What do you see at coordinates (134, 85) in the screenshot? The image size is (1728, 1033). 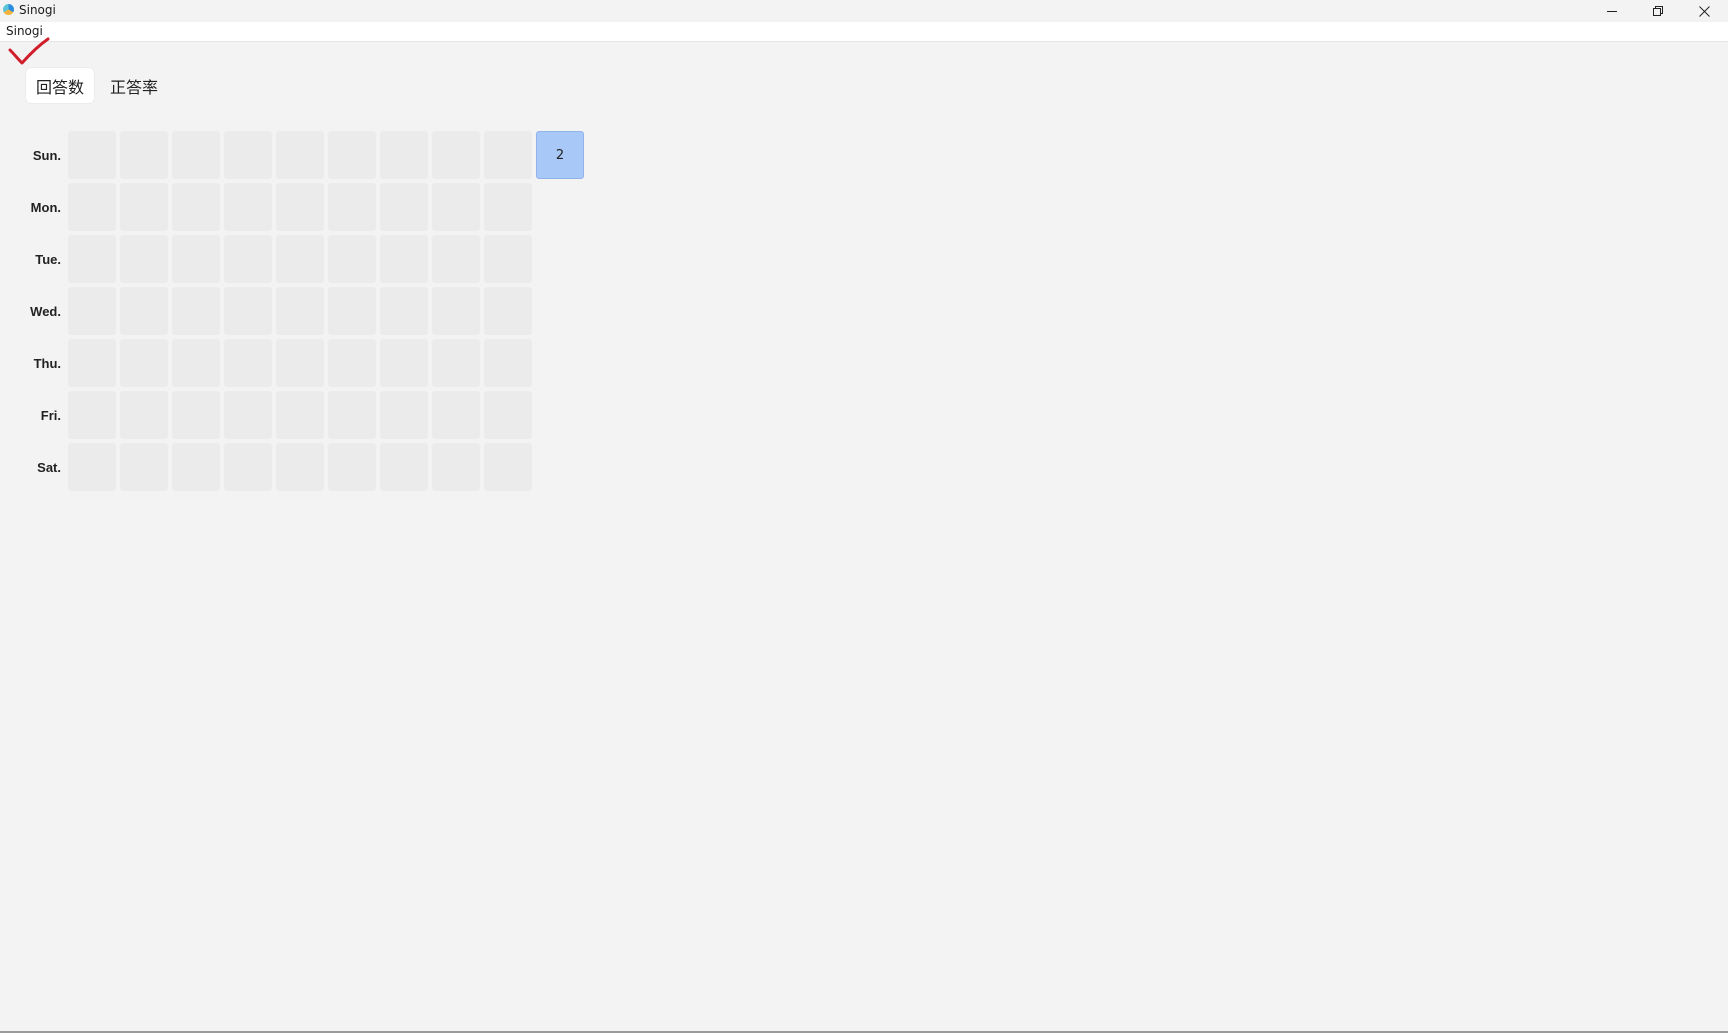 I see `tab-accuracy-rate: 正答率` at bounding box center [134, 85].